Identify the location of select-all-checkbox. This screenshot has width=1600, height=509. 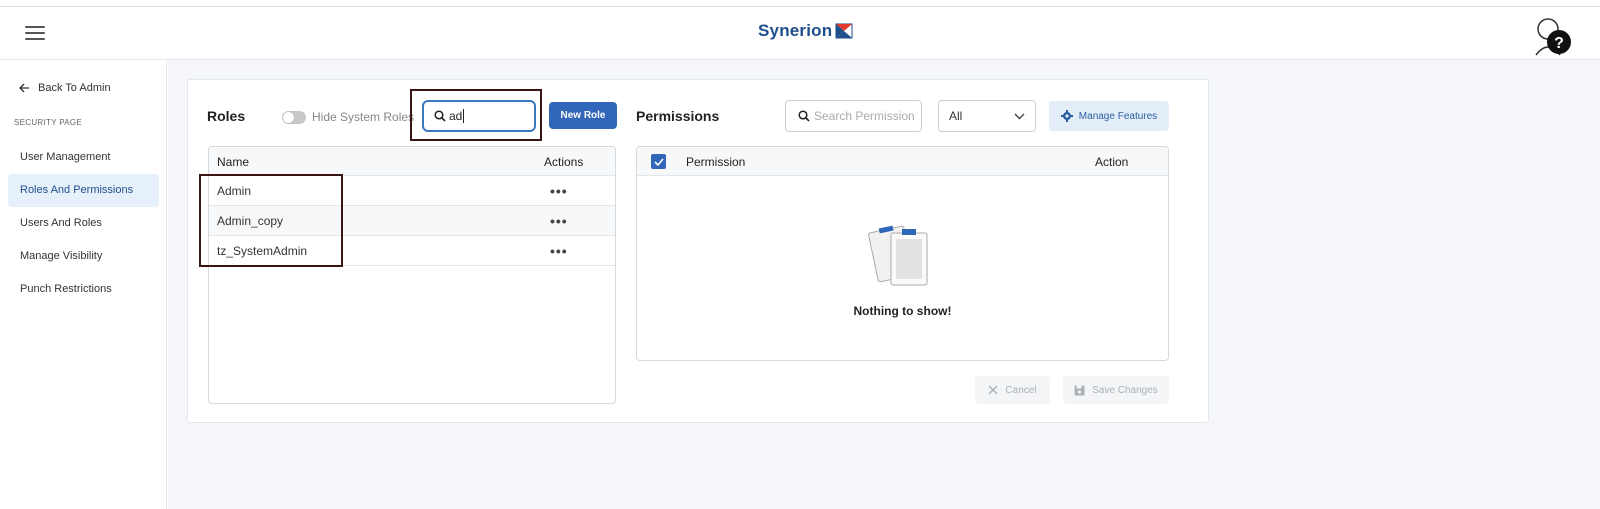
(658, 161).